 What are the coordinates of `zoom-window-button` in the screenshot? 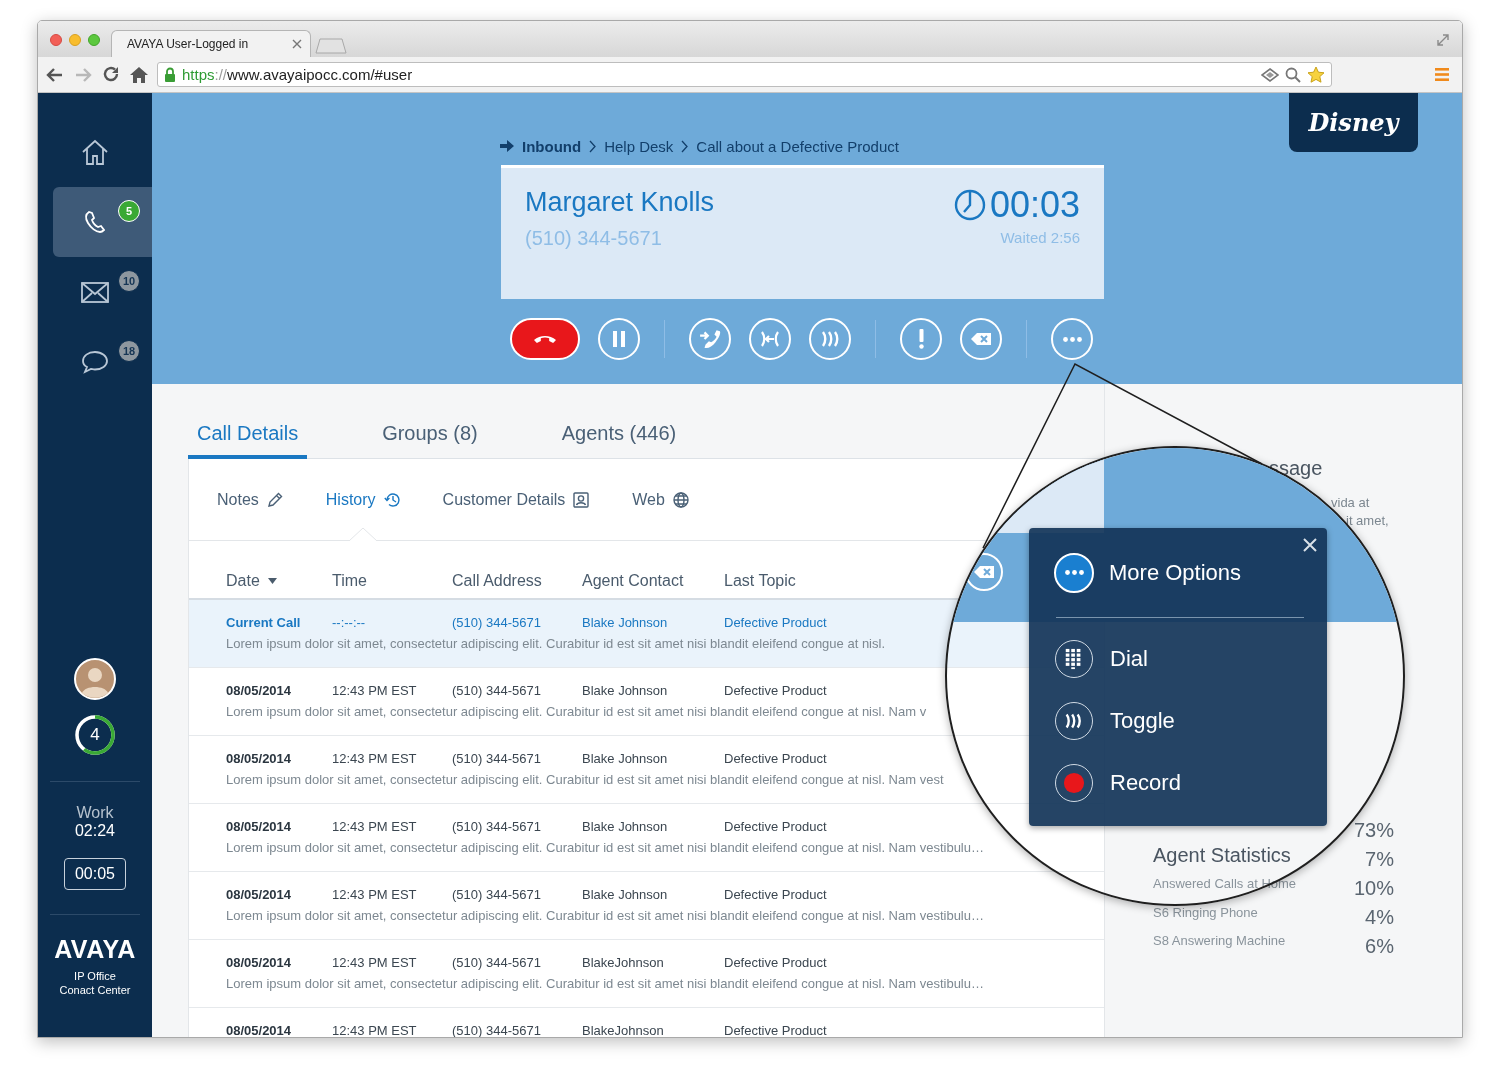 It's located at (94, 40).